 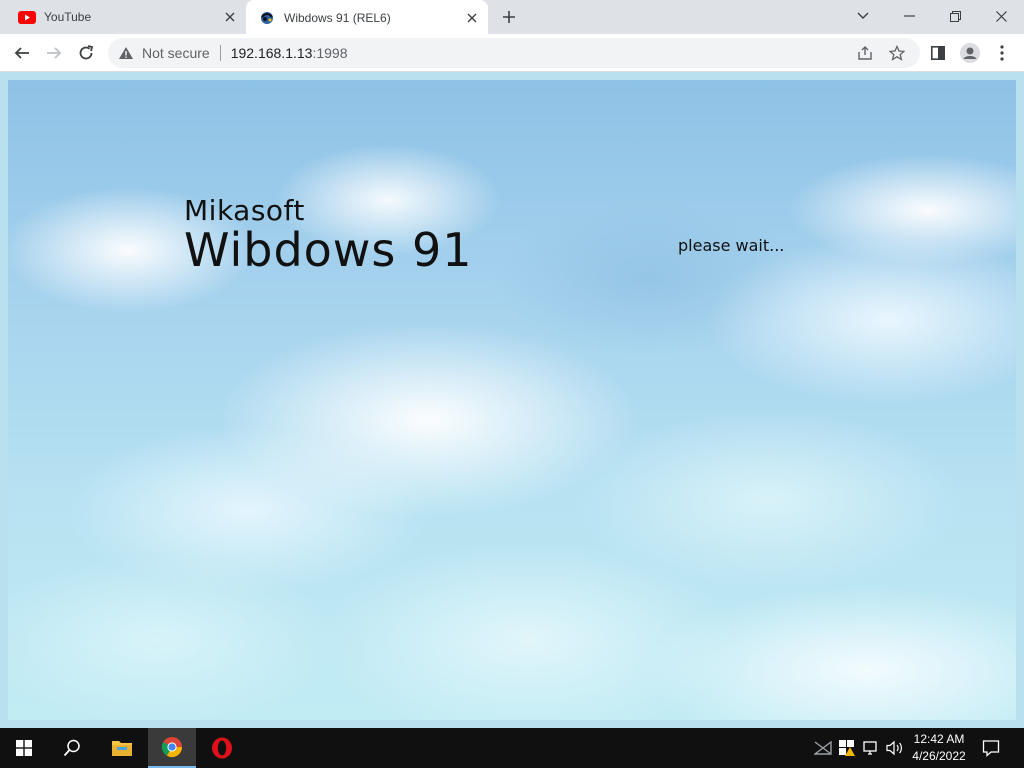 I want to click on kebab-menu-icon, so click(x=1002, y=53).